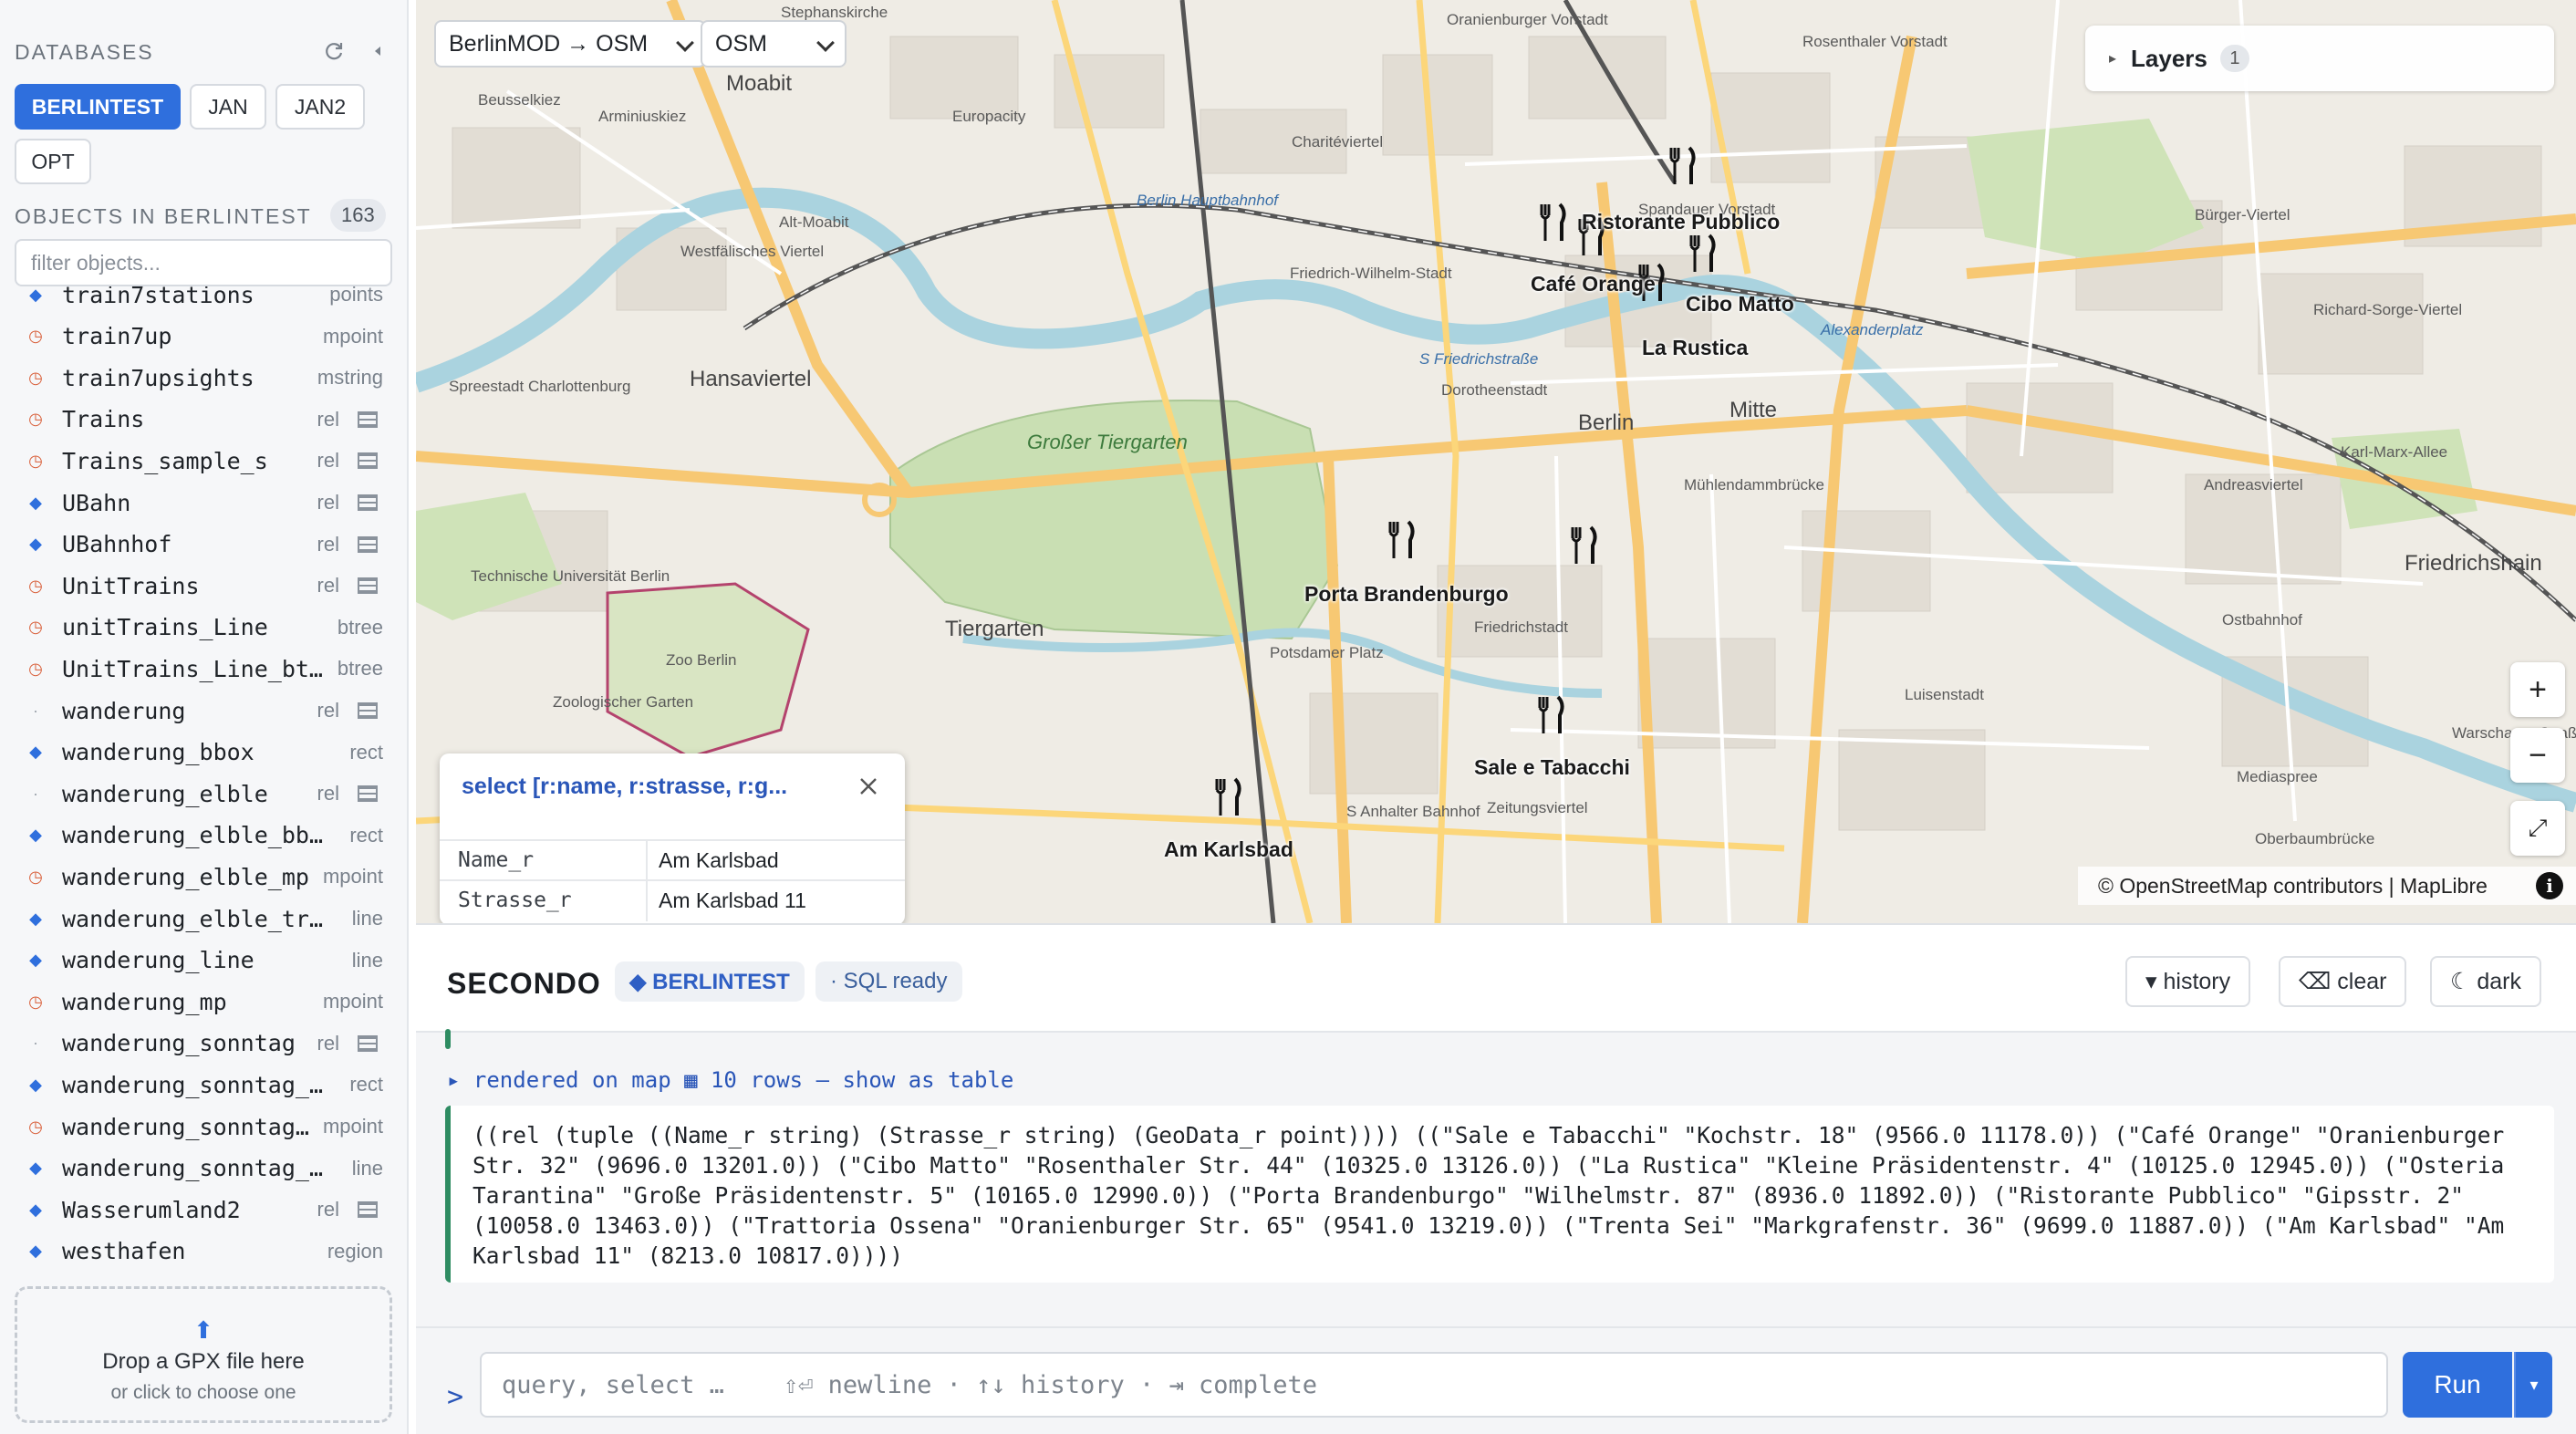  Describe the element at coordinates (2549, 886) in the screenshot. I see `info-icon: i` at that location.